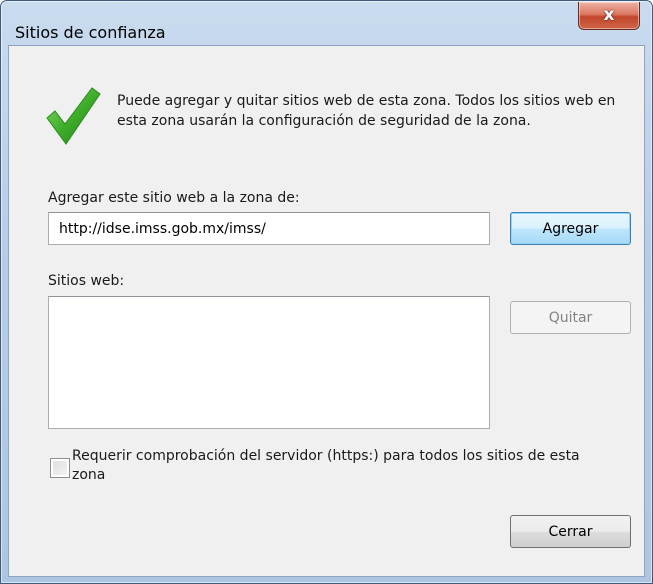 Image resolution: width=653 pixels, height=584 pixels. Describe the element at coordinates (570, 228) in the screenshot. I see `add-button: Agregar` at that location.